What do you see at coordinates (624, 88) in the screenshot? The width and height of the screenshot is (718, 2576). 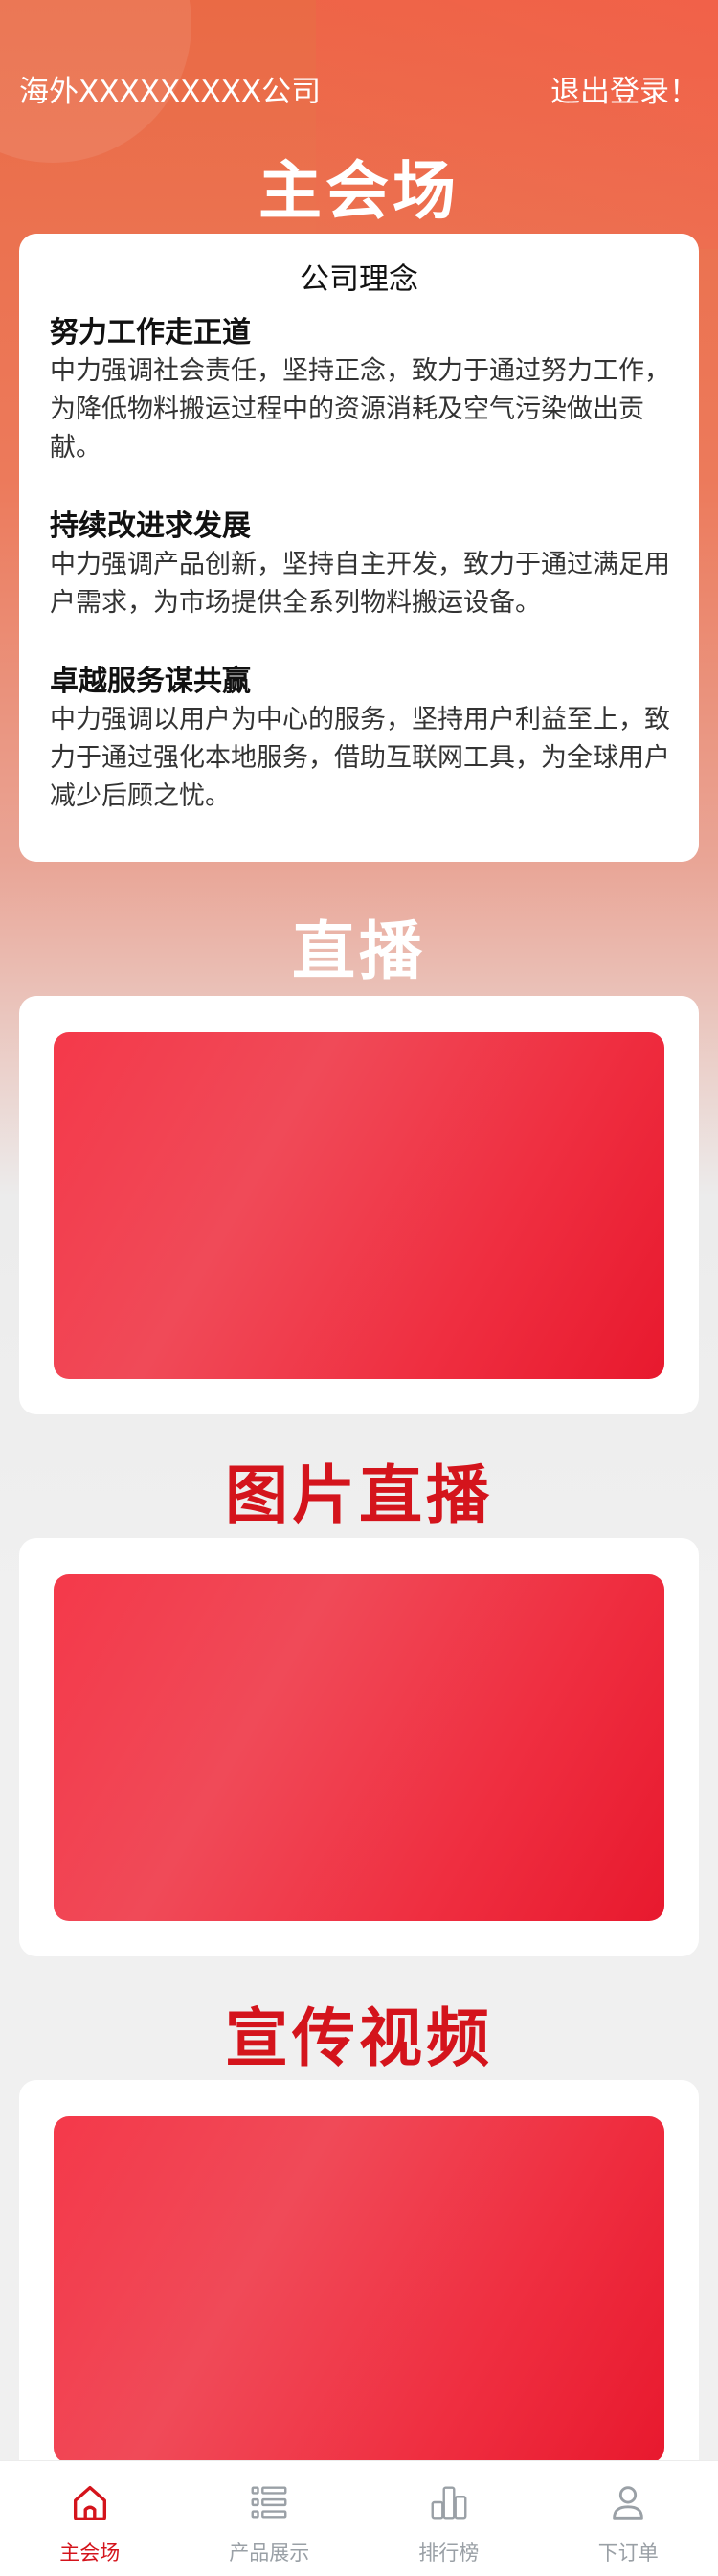 I see `logout-button: 退出登录！` at bounding box center [624, 88].